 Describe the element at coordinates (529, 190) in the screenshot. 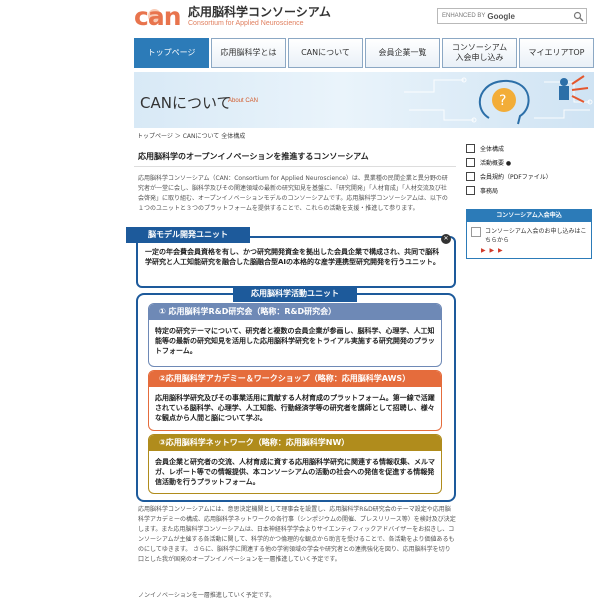

I see `sidebar-link-office: 事務局` at that location.